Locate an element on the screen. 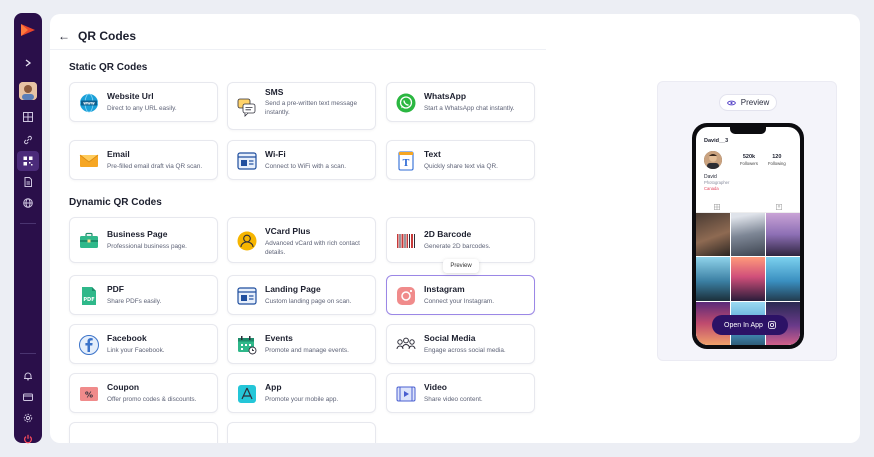  card-description: Share PDFs easily. is located at coordinates (134, 301).